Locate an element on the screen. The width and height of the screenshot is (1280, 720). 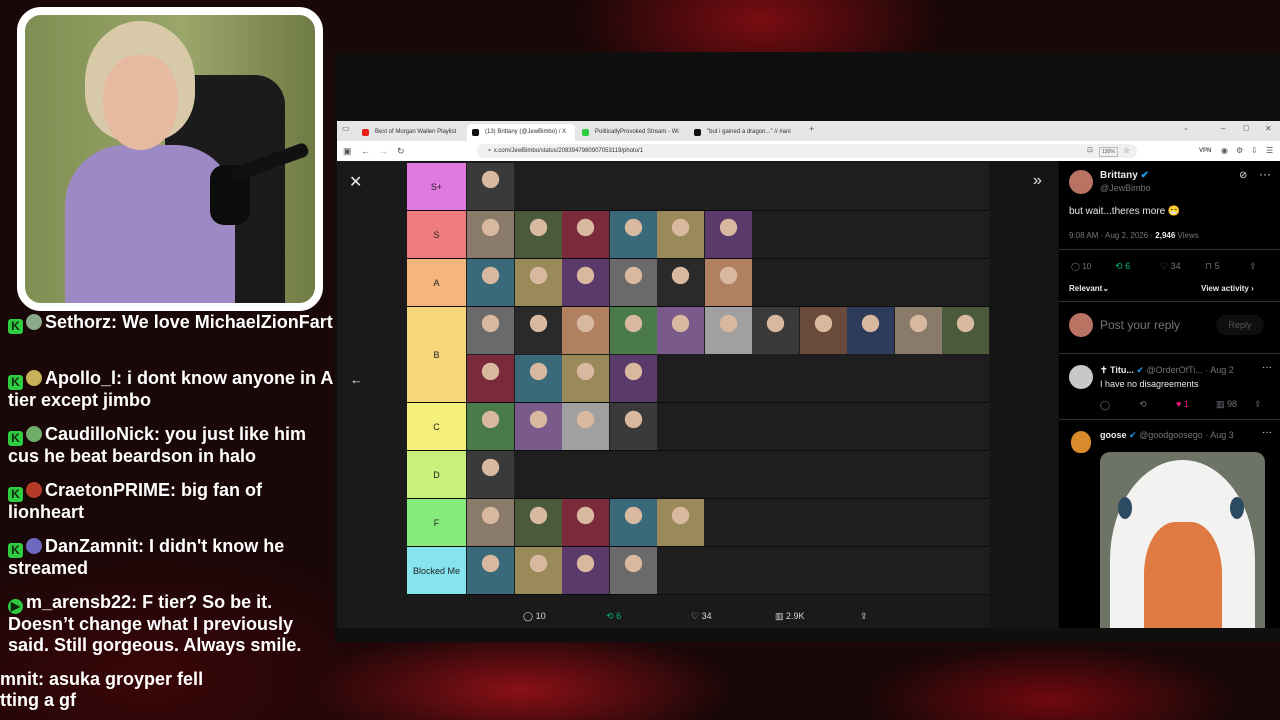
goose-handle: @goodgoosego · Aug 3 is located at coordinates (1186, 435).